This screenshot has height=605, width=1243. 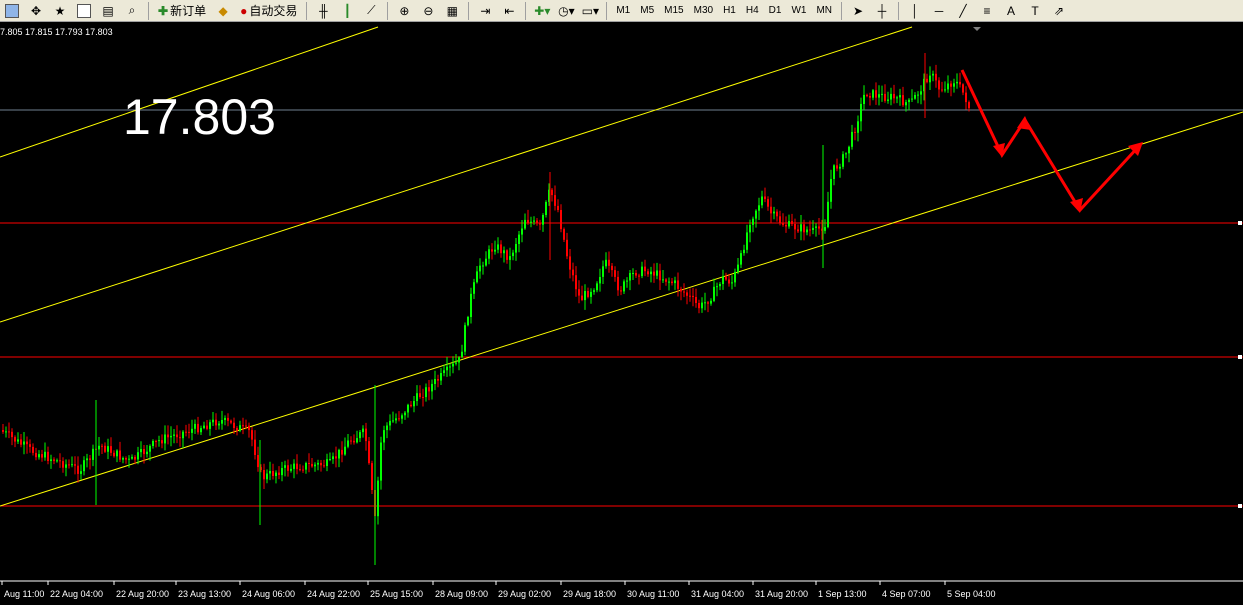 I want to click on chart-shift-icon: ⇤, so click(x=509, y=11).